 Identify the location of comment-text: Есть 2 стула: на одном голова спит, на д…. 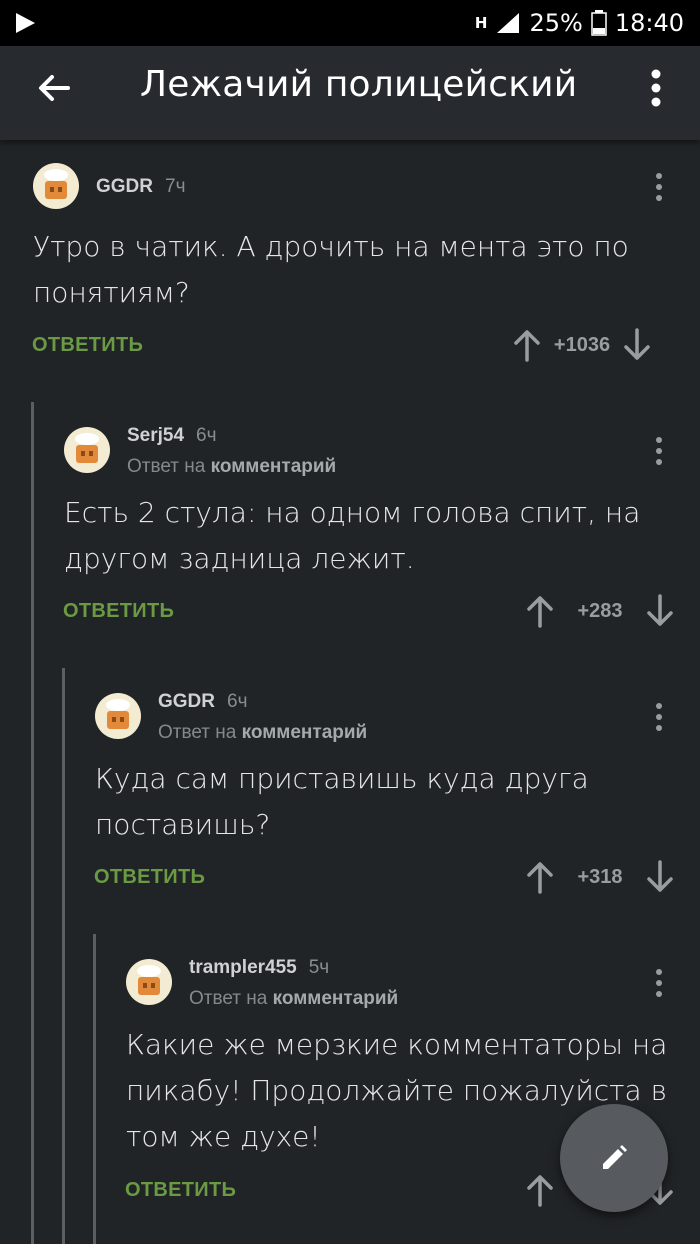
(352, 536).